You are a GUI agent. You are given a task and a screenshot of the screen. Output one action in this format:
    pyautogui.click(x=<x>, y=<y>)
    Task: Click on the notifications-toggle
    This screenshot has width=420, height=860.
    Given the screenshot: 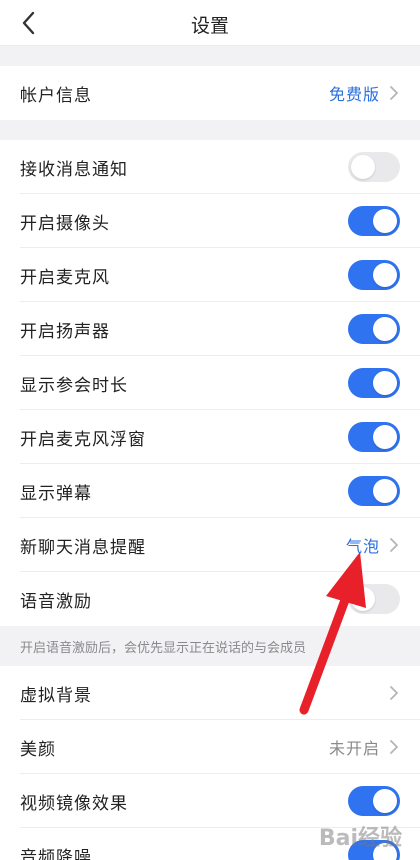 What is the action you would take?
    pyautogui.click(x=374, y=167)
    